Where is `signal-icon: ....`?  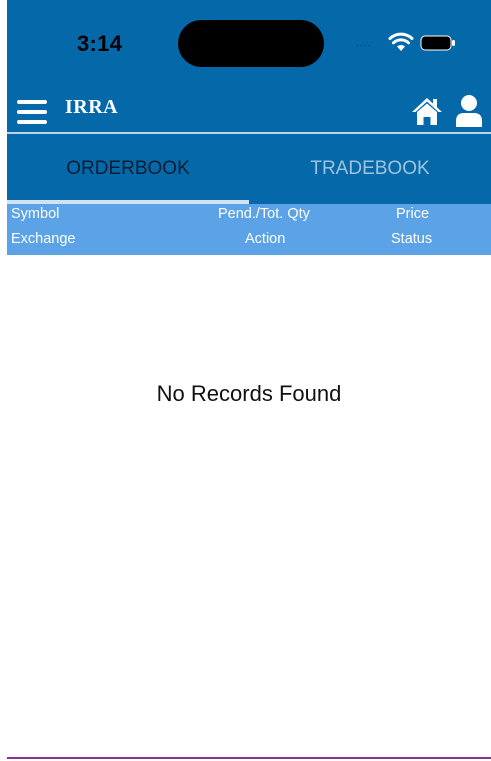 signal-icon: .... is located at coordinates (364, 43).